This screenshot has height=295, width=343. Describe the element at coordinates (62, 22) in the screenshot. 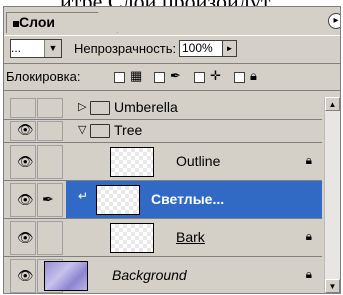

I see `tab-layers: Слои` at that location.